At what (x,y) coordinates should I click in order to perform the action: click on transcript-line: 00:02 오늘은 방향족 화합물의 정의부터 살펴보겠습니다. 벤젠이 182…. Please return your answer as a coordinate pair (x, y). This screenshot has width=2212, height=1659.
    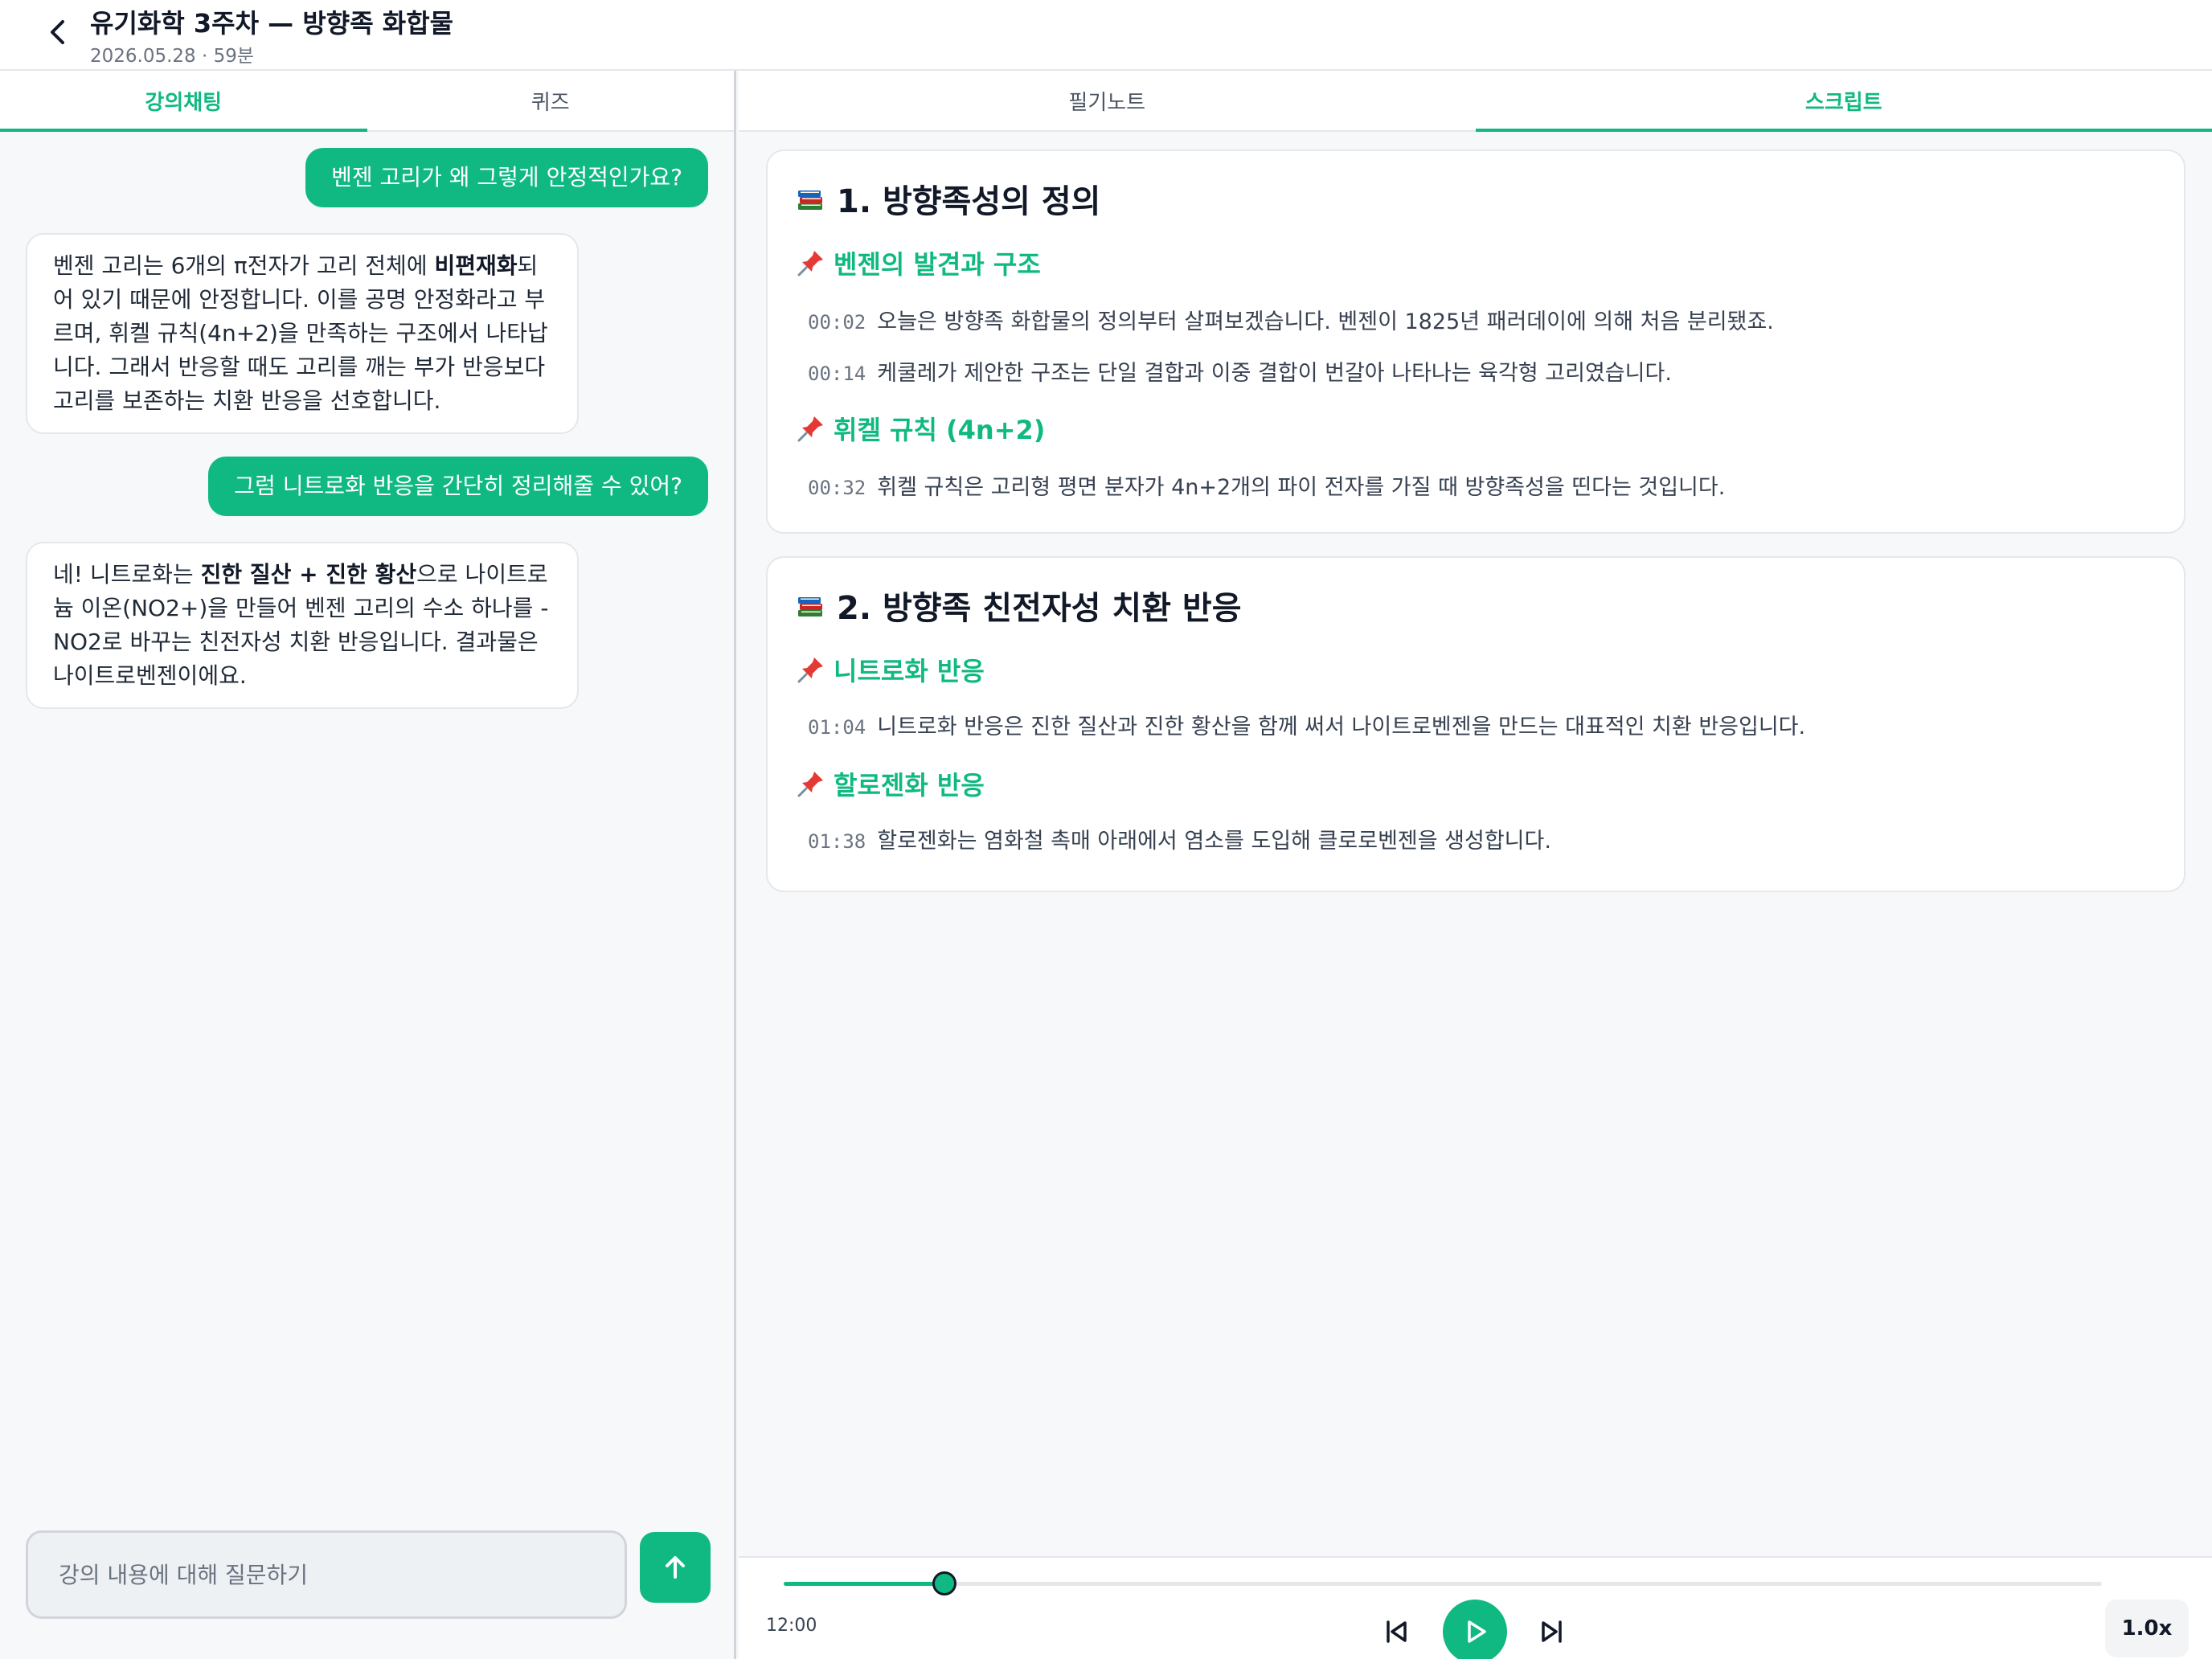
    Looking at the image, I should click on (1291, 319).